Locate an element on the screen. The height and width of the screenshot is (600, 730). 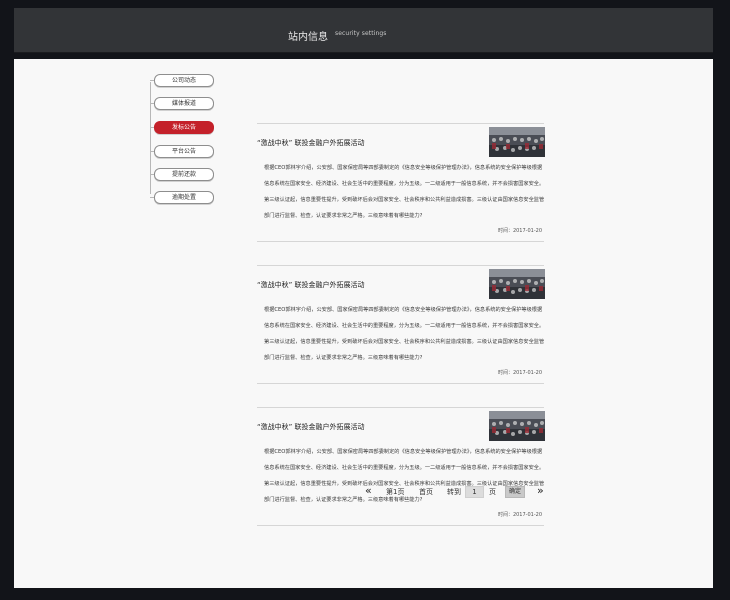
sidebar-nav: 公司动态 媒体报道 发标公告 平台公告 提前还款 逾期处置 is located at coordinates (190, 140).